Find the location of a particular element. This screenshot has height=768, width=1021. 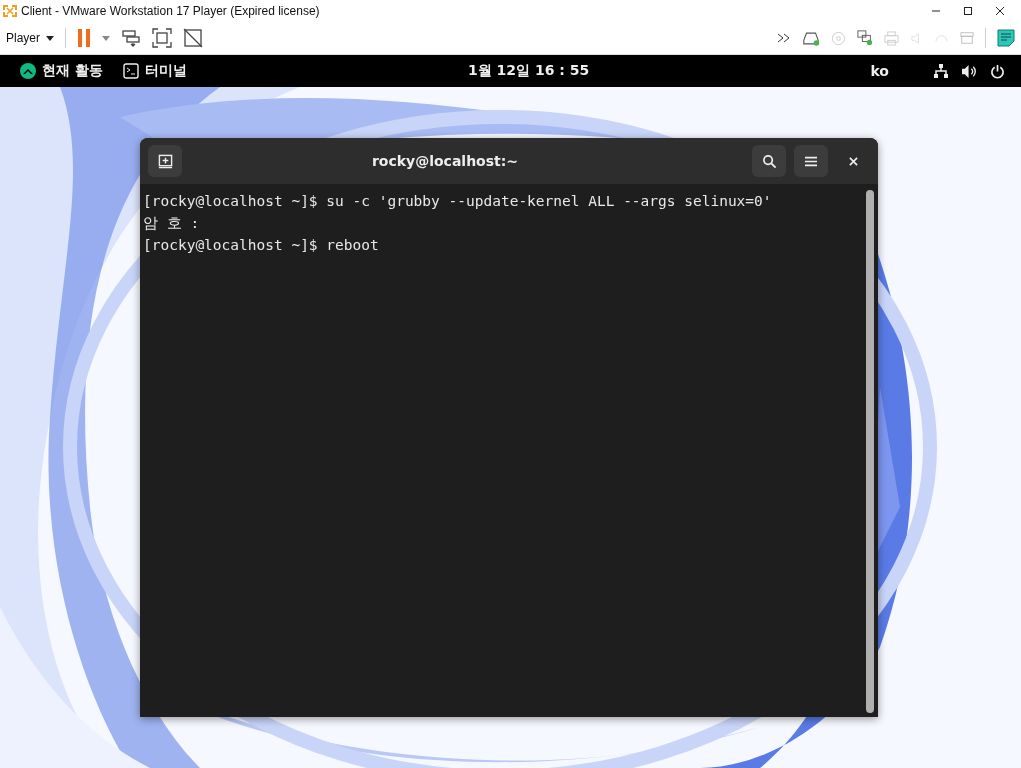

menu-button is located at coordinates (811, 161).